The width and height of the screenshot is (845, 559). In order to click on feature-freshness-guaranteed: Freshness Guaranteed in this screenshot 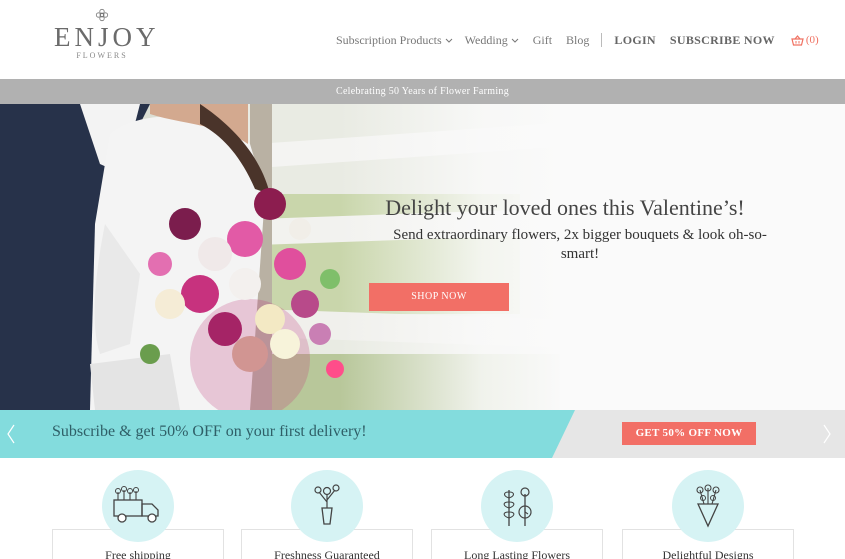, I will do `click(327, 508)`.